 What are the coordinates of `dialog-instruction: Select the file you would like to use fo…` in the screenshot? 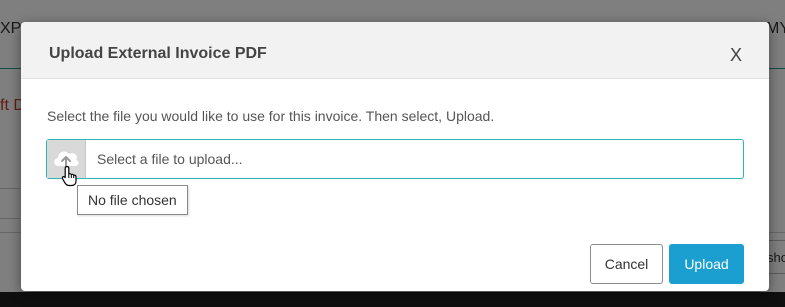 It's located at (271, 116).